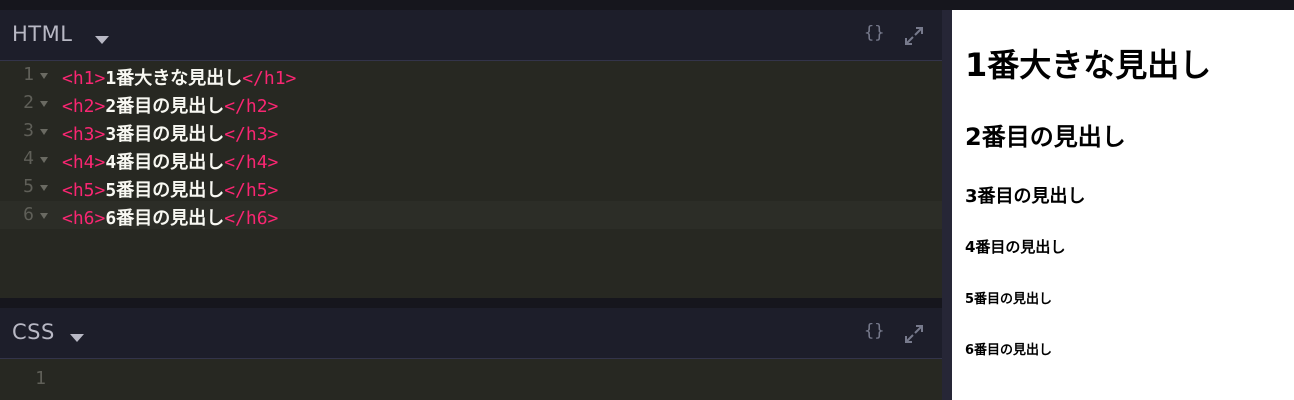 The height and width of the screenshot is (400, 1294). Describe the element at coordinates (471, 215) in the screenshot. I see `code-line-active: 6 <h6>6番目の見出し</h6>` at that location.